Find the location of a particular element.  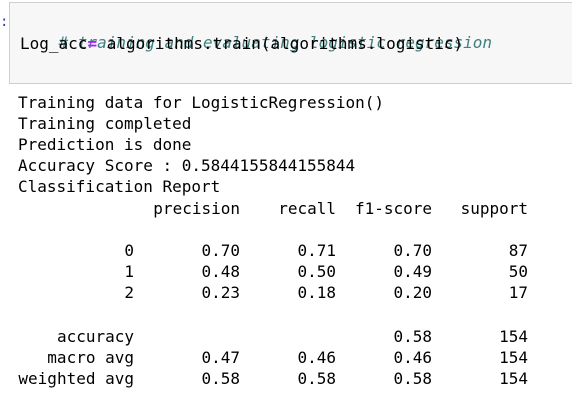

header-f1-score: f1-score is located at coordinates (393, 208).